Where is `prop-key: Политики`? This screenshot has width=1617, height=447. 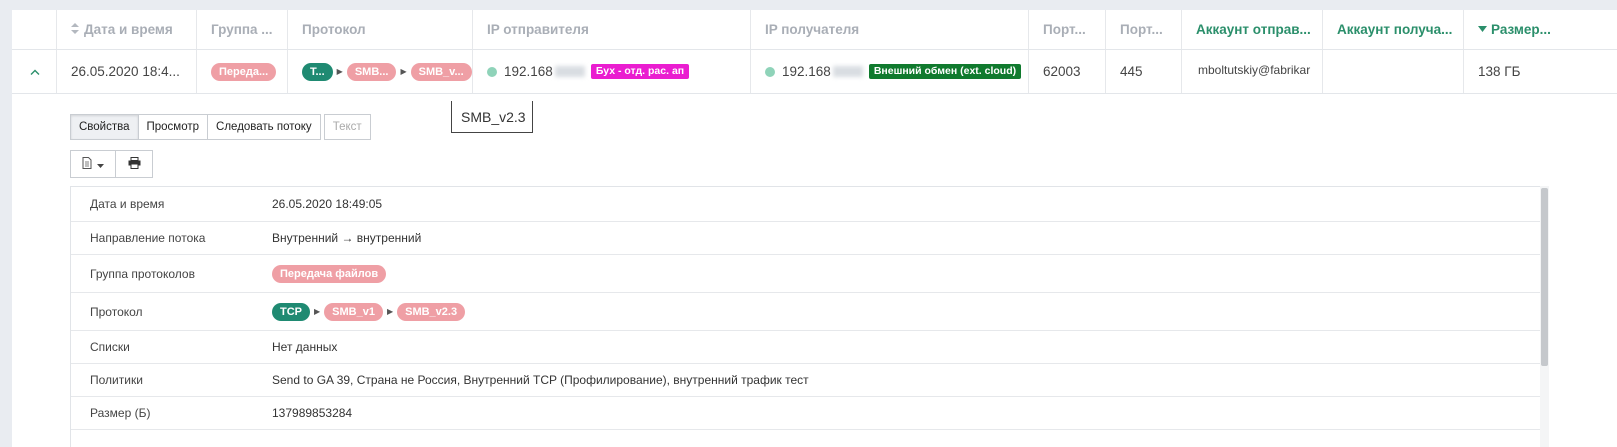
prop-key: Политики is located at coordinates (116, 380).